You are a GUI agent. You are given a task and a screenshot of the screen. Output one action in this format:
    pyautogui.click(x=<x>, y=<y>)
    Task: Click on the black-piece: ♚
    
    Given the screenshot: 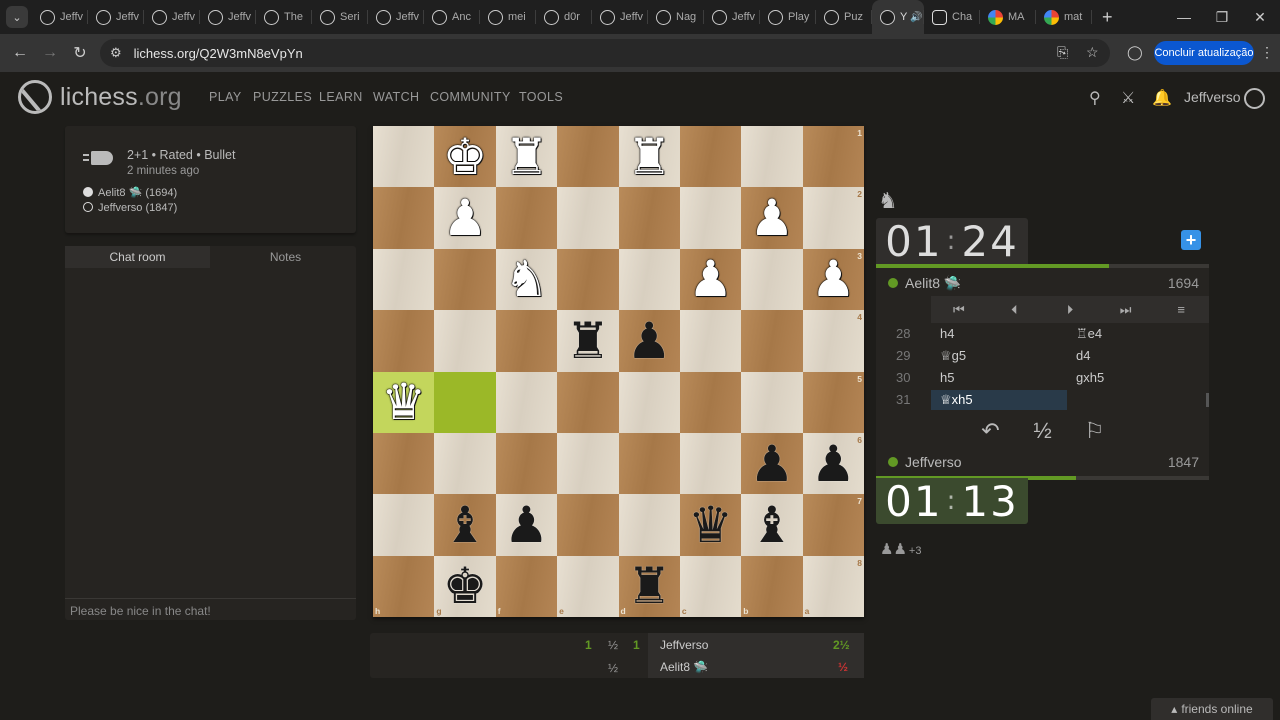 What is the action you would take?
    pyautogui.click(x=465, y=586)
    